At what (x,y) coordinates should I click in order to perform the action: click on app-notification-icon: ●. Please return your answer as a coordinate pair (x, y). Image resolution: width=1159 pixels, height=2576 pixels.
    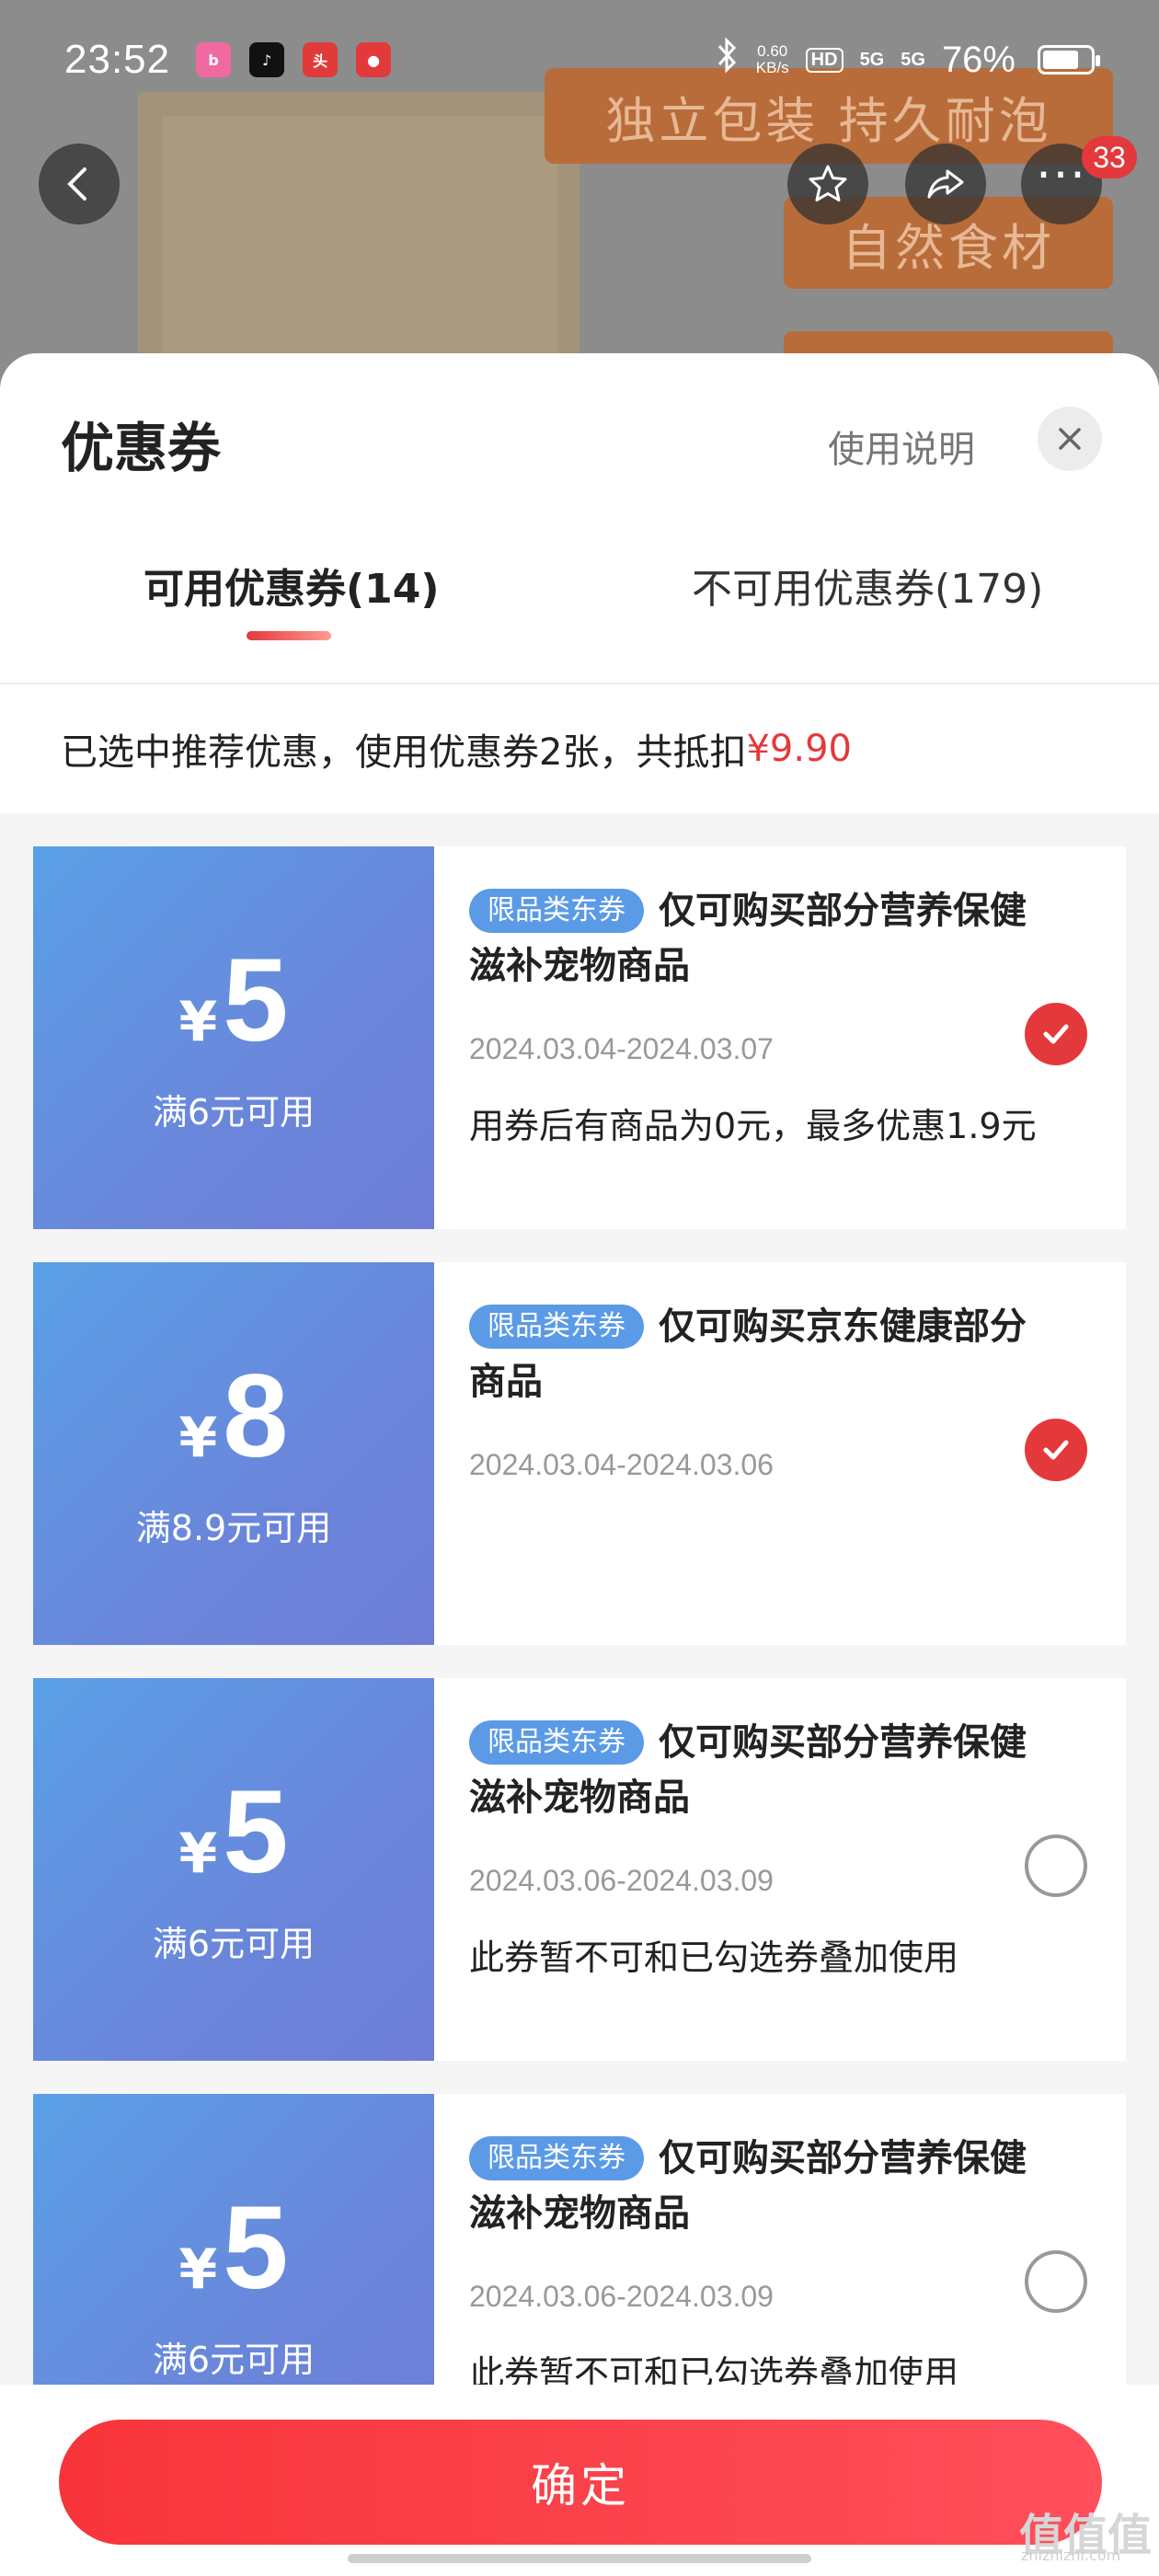
    Looking at the image, I should click on (374, 59).